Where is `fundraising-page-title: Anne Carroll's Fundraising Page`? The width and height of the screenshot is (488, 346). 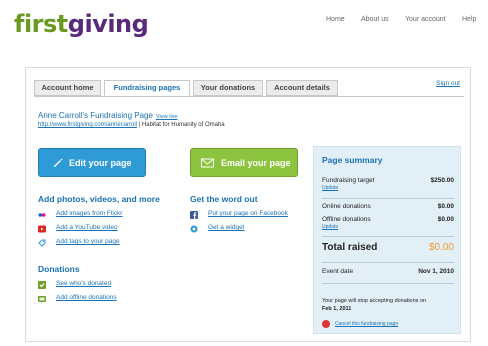 fundraising-page-title: Anne Carroll's Fundraising Page is located at coordinates (95, 115).